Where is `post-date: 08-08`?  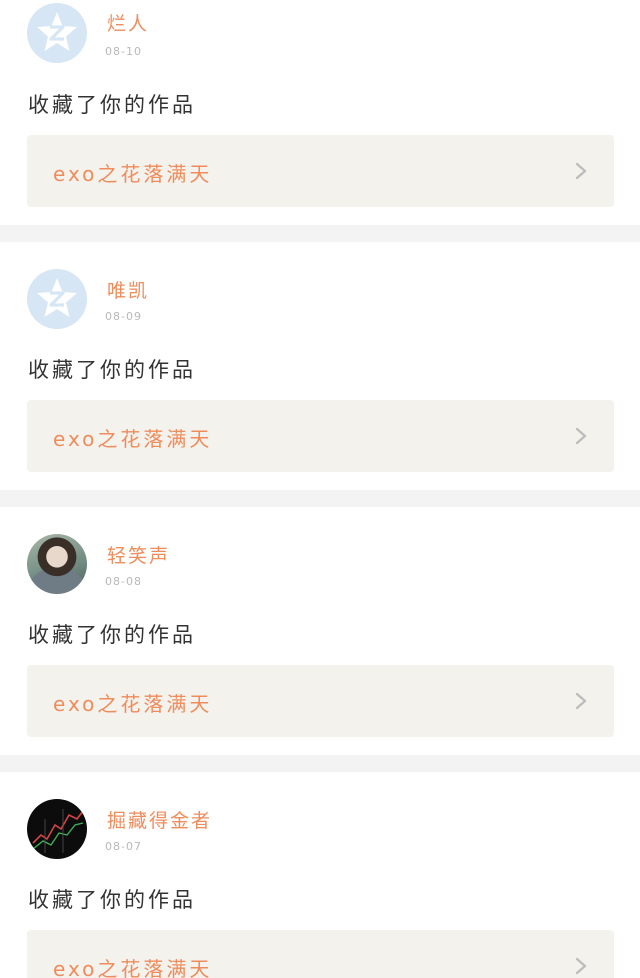
post-date: 08-08 is located at coordinates (123, 581).